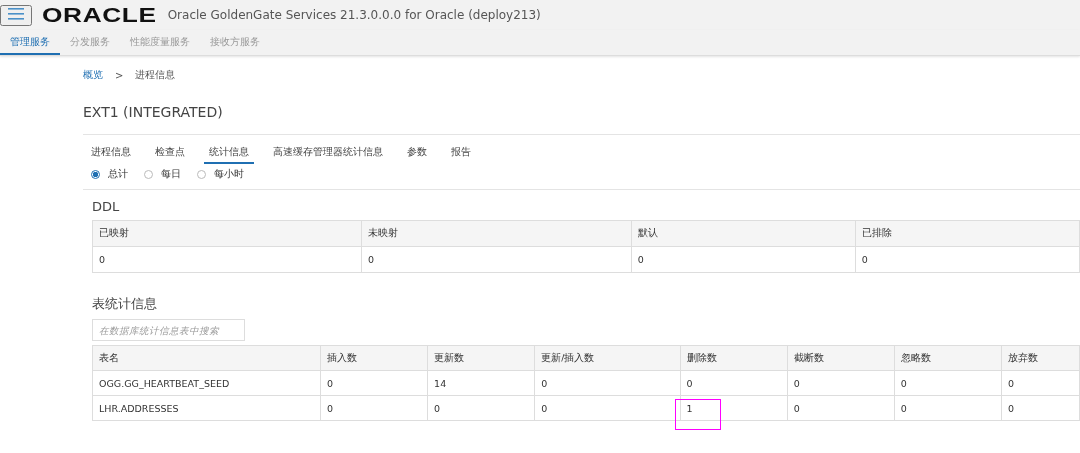  I want to click on radio-label: 每日, so click(171, 174).